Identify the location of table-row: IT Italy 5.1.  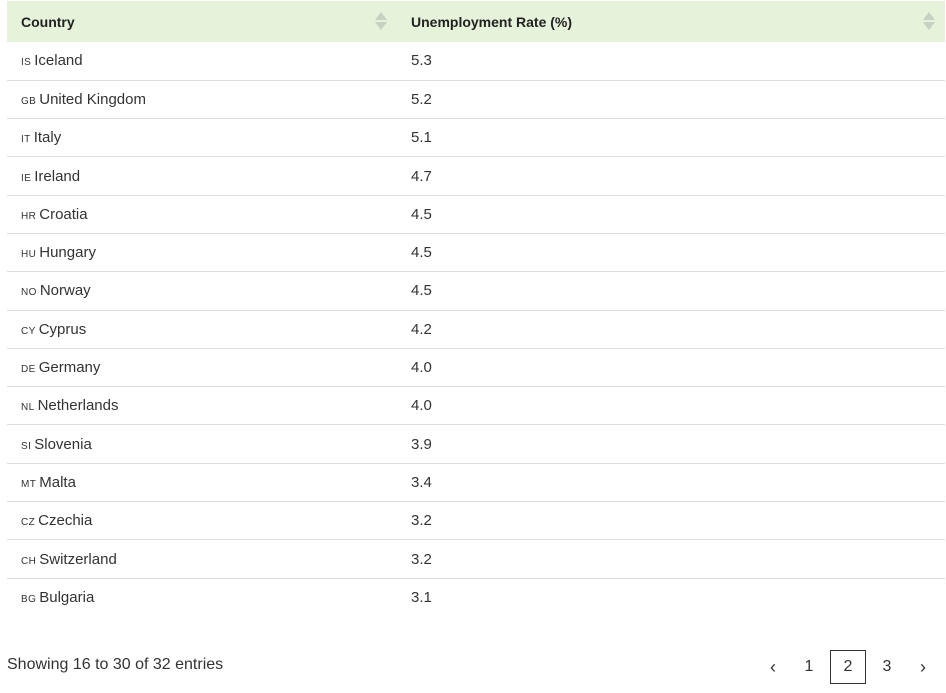
(476, 138).